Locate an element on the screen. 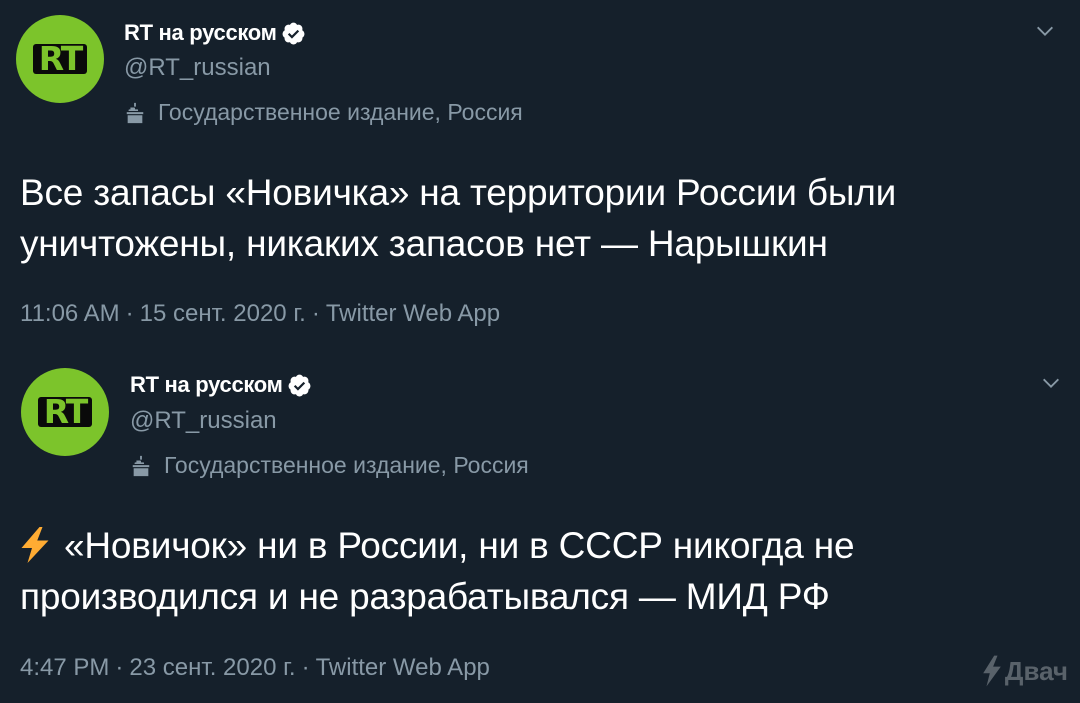  lightning-icon is located at coordinates (992, 671).